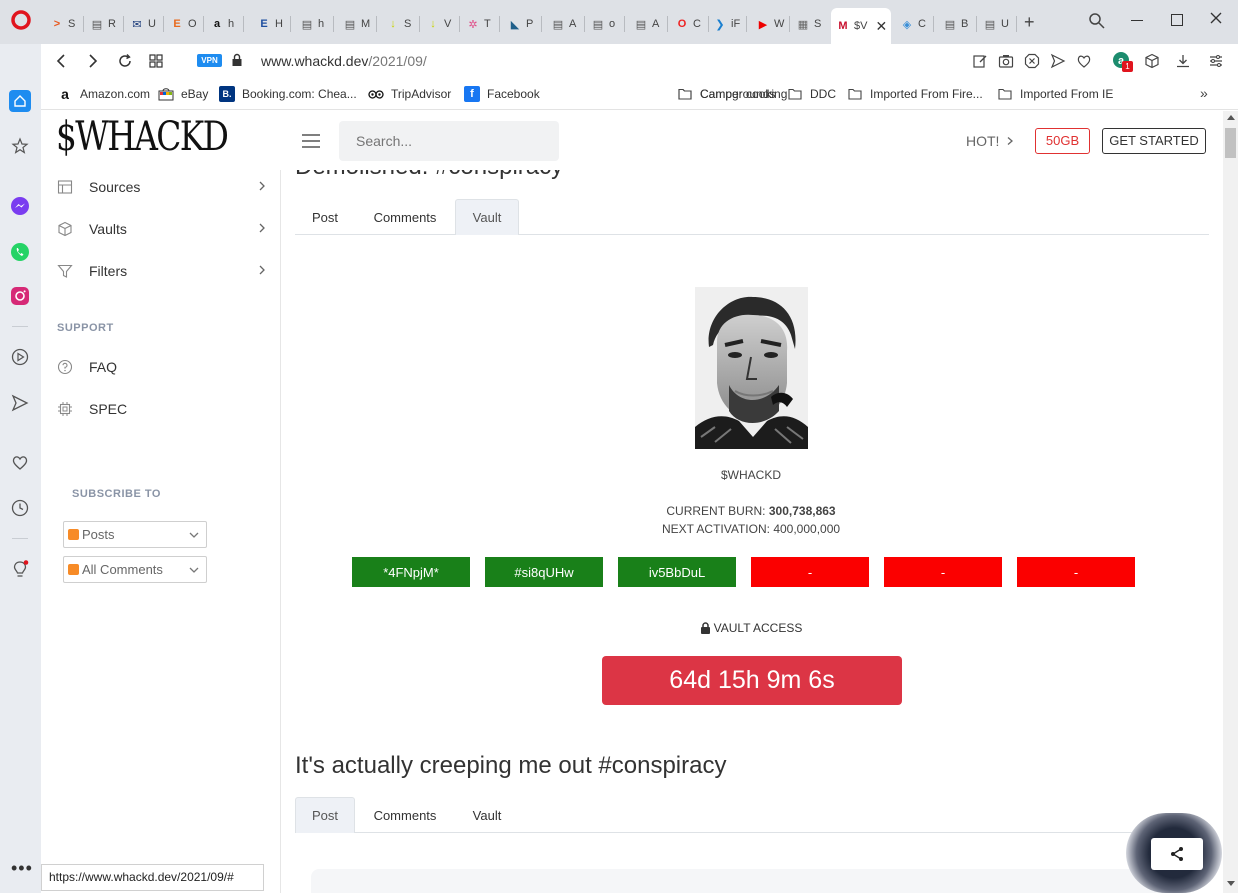 The image size is (1238, 893). I want to click on vpn-badge: VPN, so click(209, 60).